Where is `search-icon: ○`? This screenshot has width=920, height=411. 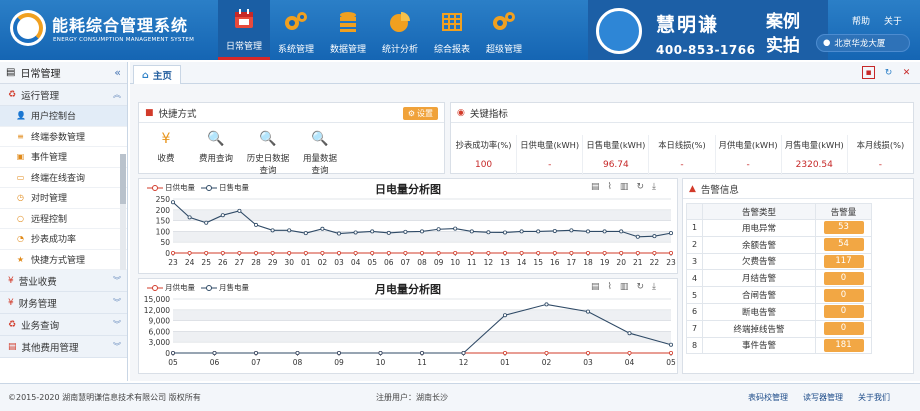
search-icon: ○ is located at coordinates (20, 218).